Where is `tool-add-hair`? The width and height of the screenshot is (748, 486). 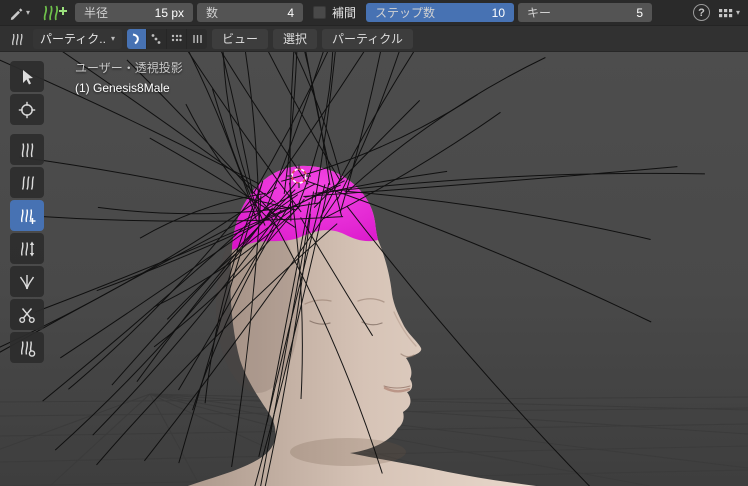
tool-add-hair is located at coordinates (27, 215).